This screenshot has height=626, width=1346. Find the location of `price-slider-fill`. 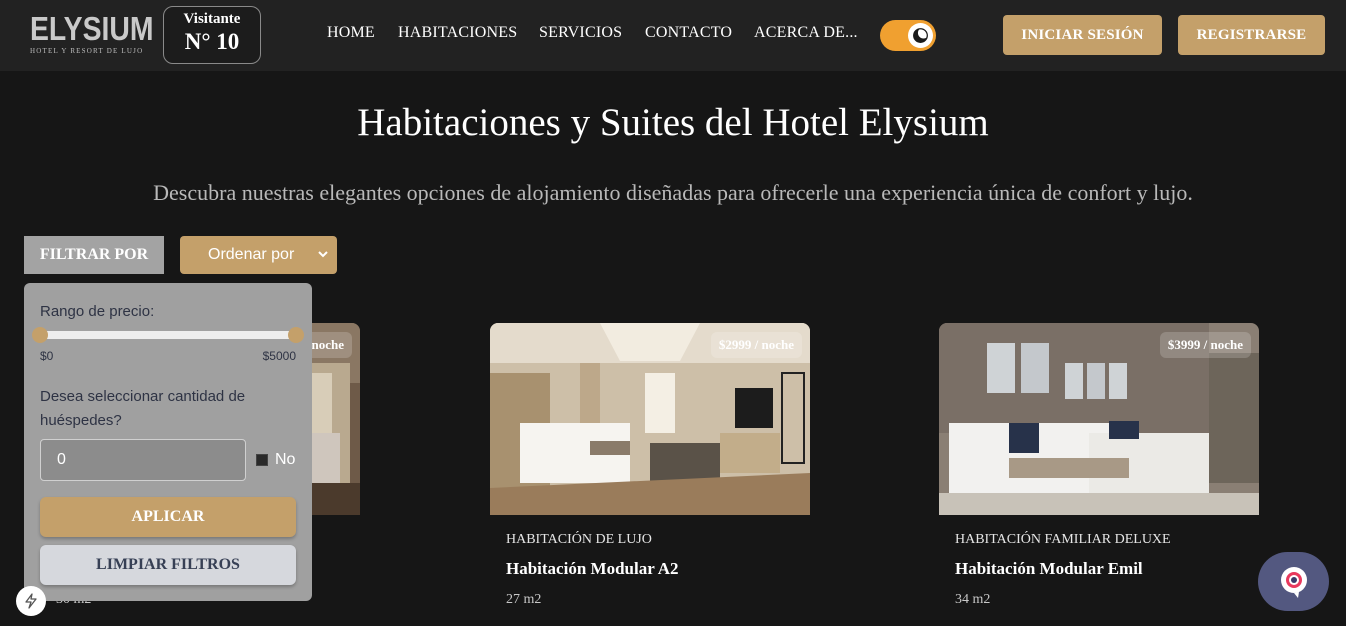

price-slider-fill is located at coordinates (168, 335).